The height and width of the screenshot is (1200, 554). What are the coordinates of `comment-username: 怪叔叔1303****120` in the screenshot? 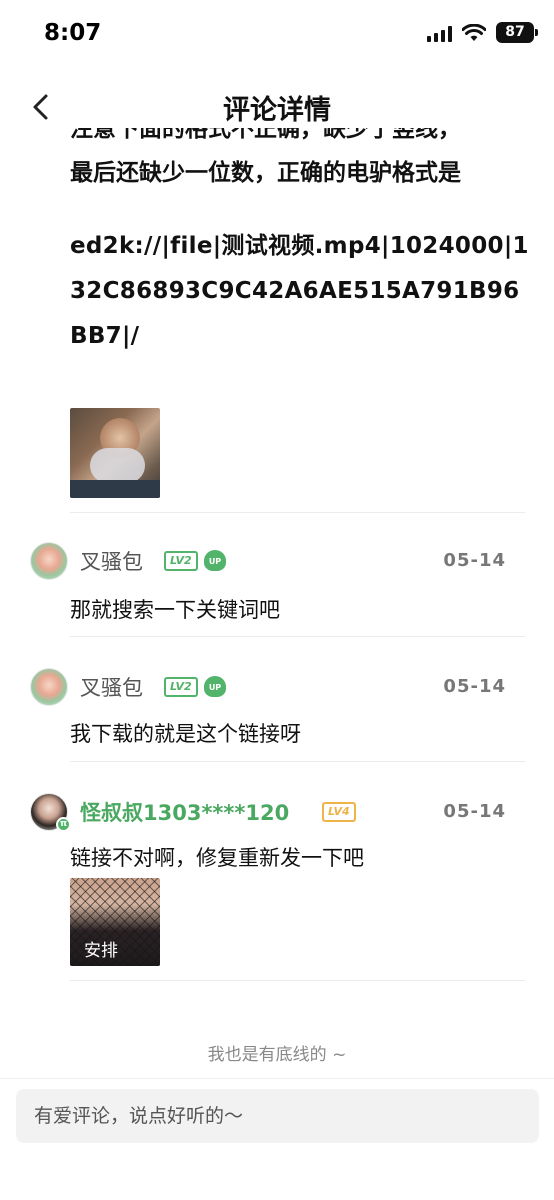 It's located at (184, 812).